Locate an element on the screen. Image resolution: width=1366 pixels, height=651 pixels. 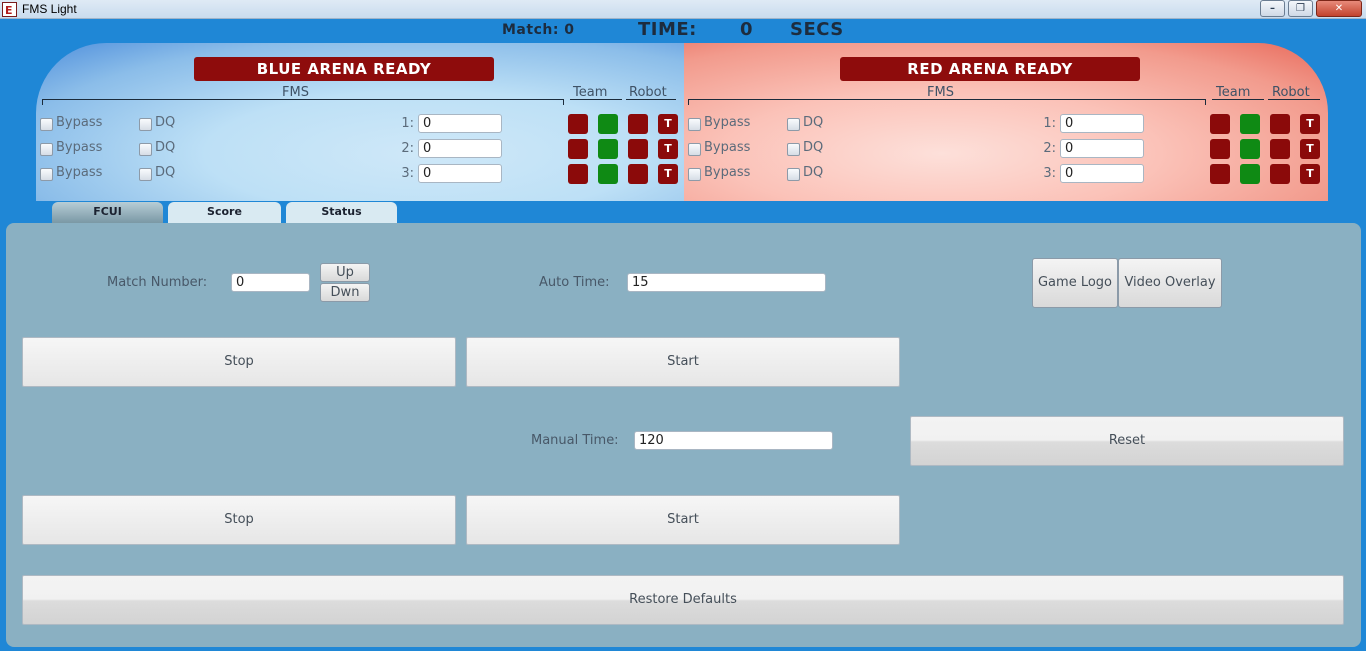
red-3-bypass-checkbox is located at coordinates (694, 174).